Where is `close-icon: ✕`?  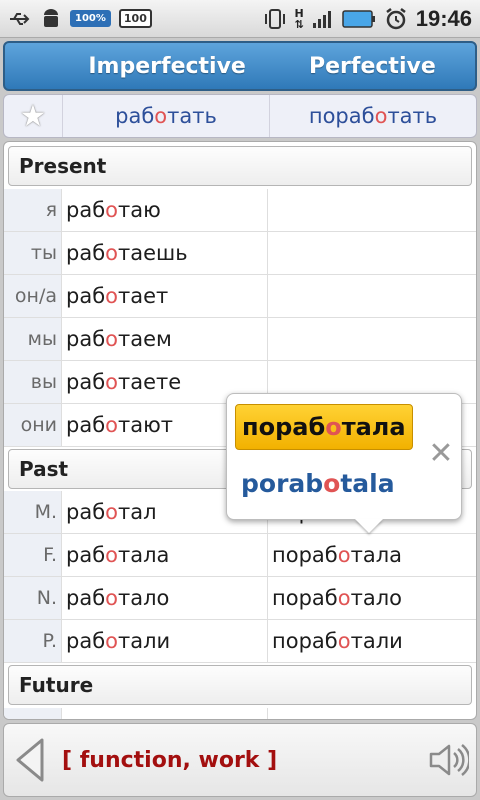
close-icon: ✕ is located at coordinates (441, 454).